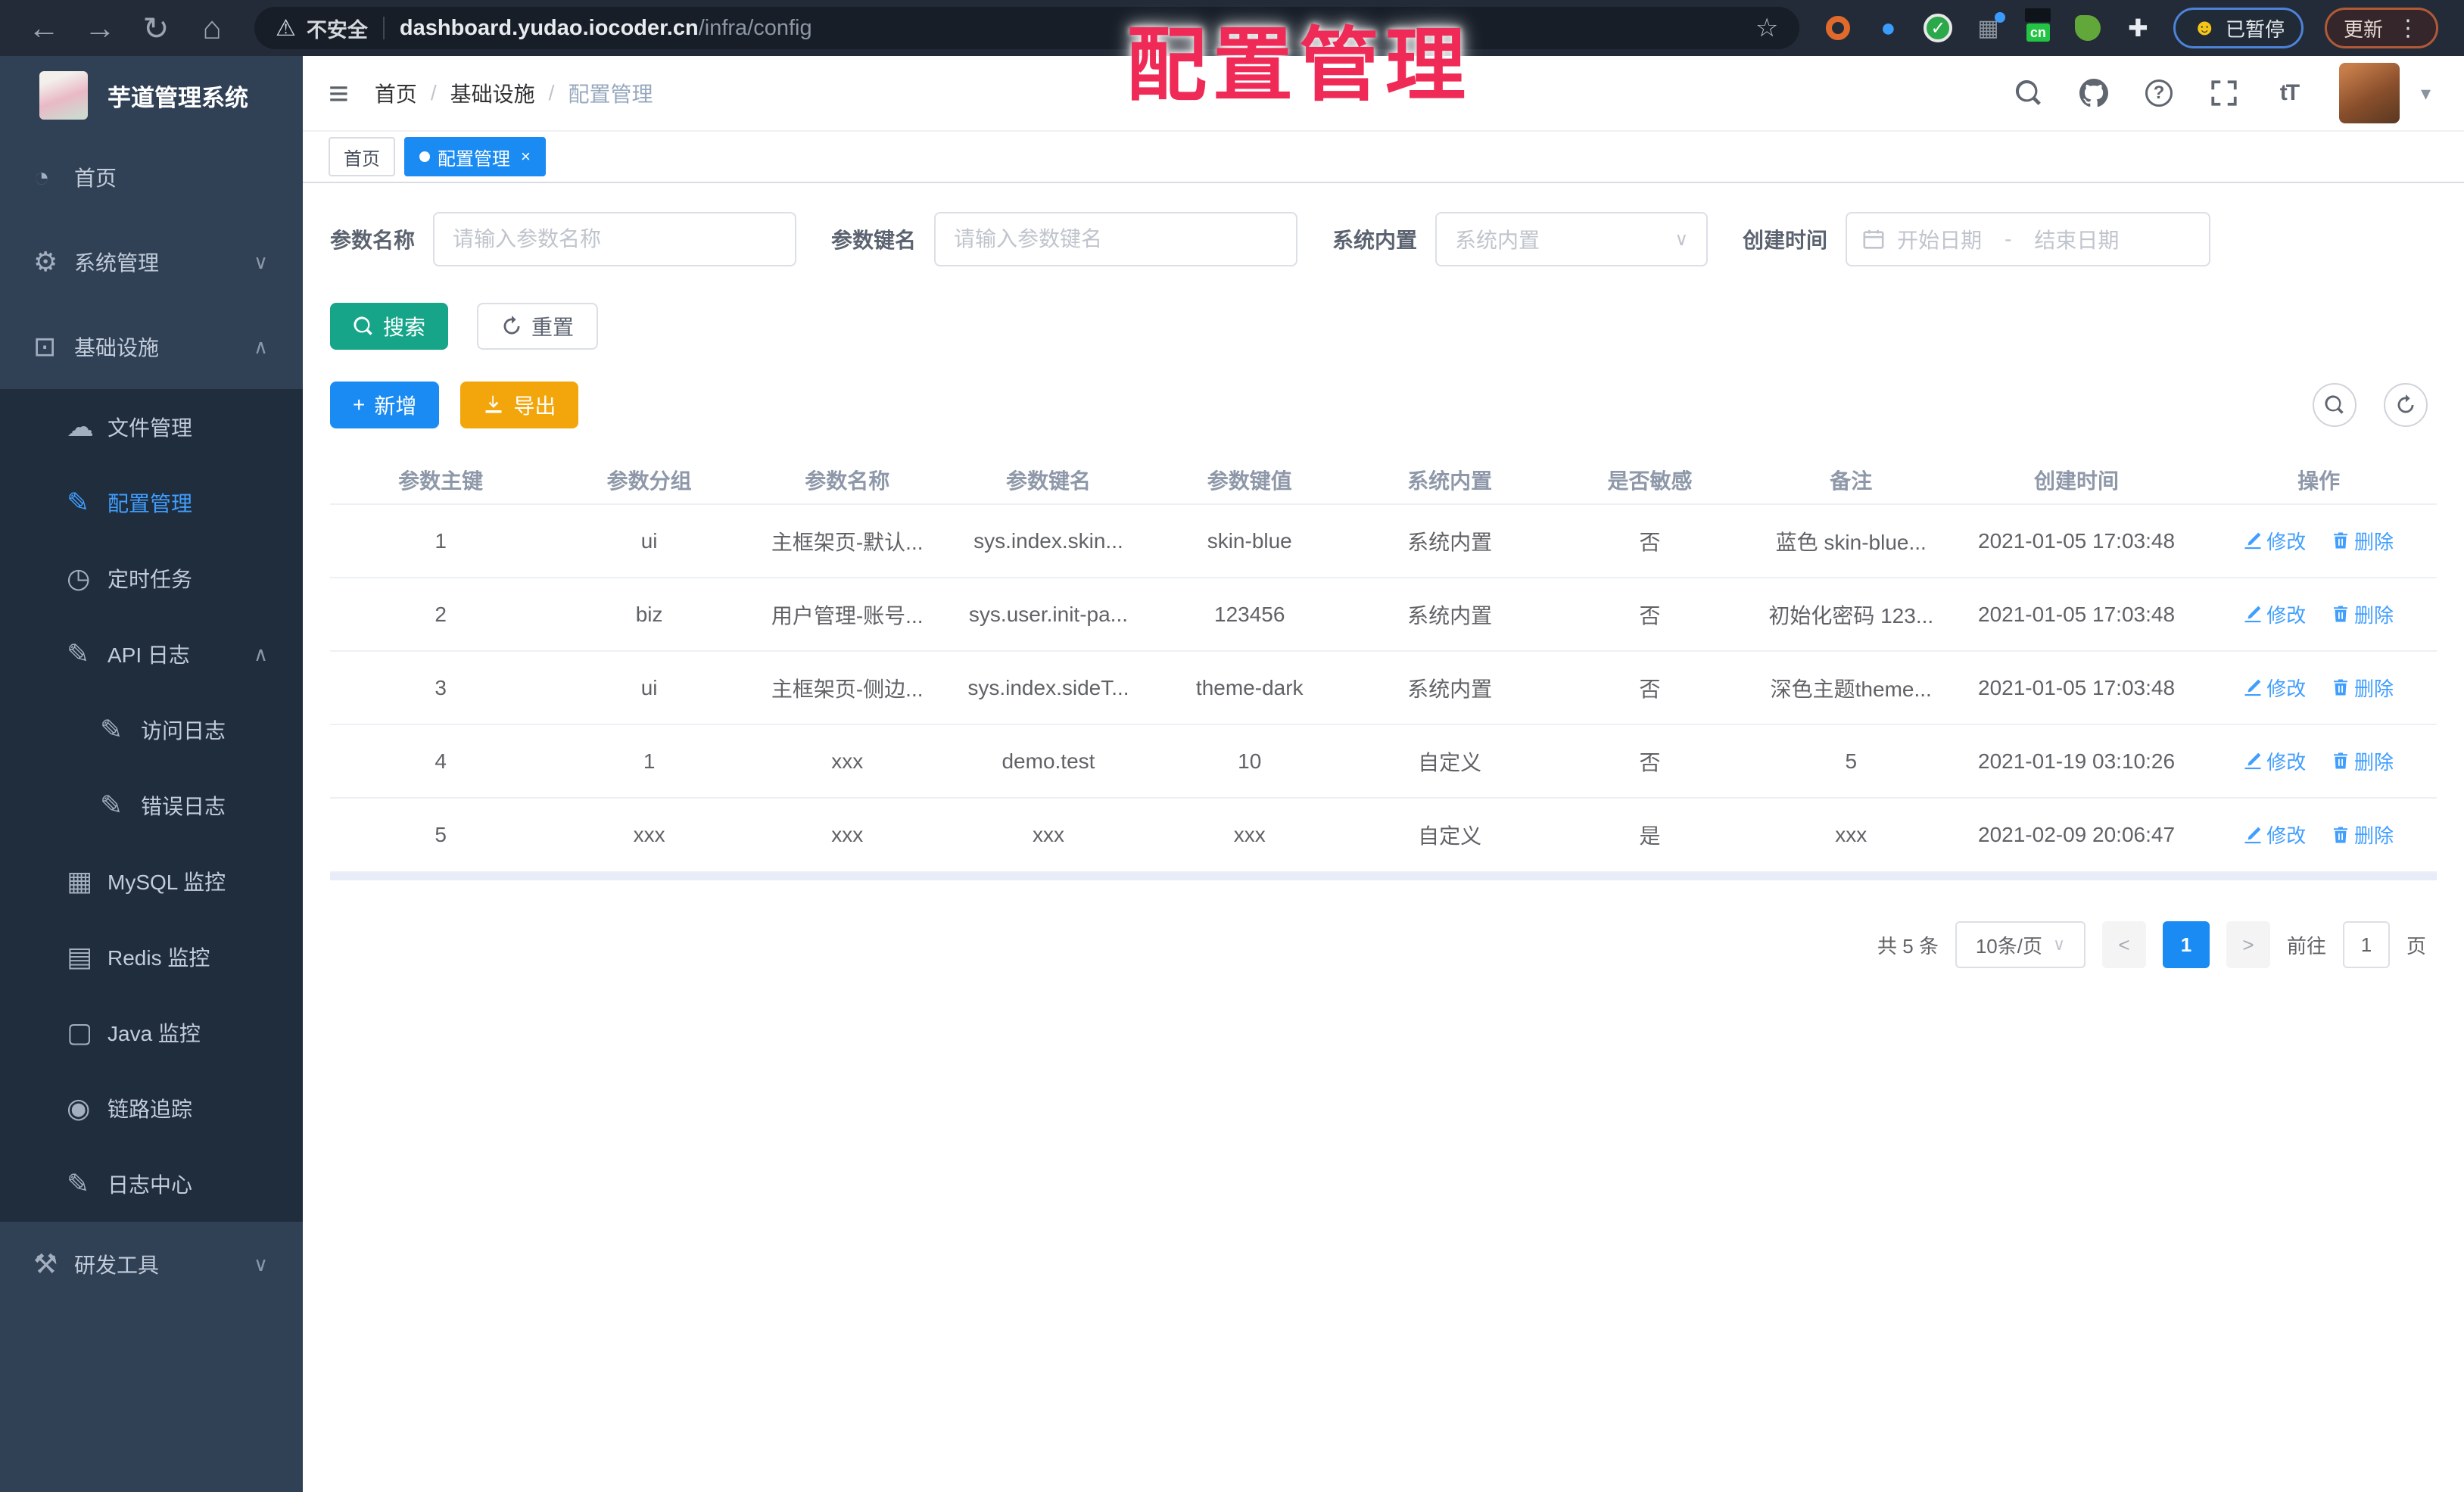 This screenshot has width=2464, height=1492. What do you see at coordinates (151, 578) in the screenshot?
I see `sidebar-item-scheduled-tasks: ◷ 定时任务` at bounding box center [151, 578].